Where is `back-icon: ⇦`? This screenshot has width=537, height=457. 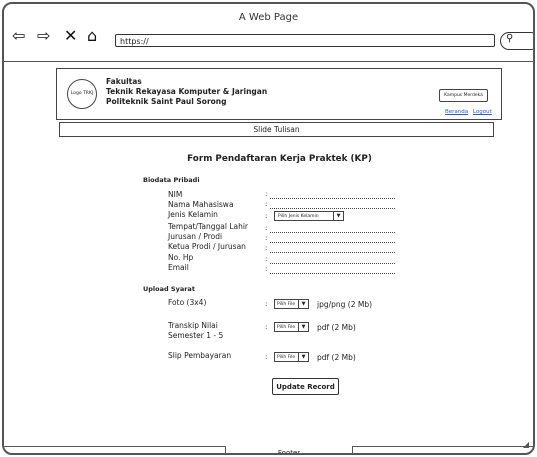
back-icon: ⇦ is located at coordinates (18, 36).